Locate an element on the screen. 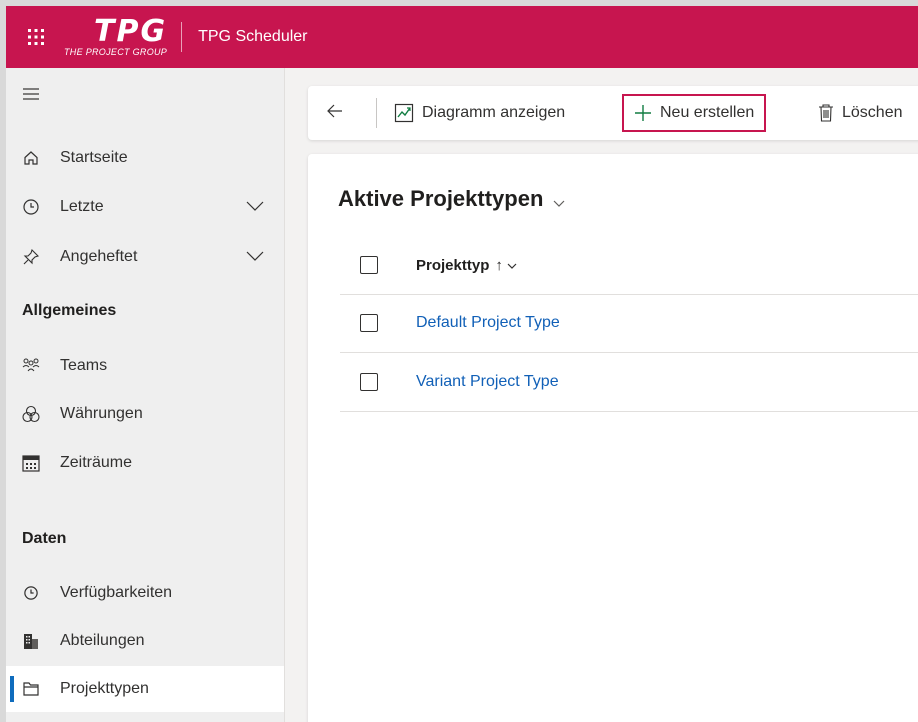 This screenshot has width=918, height=722. sidebar-item-label: Letzte is located at coordinates (82, 206).